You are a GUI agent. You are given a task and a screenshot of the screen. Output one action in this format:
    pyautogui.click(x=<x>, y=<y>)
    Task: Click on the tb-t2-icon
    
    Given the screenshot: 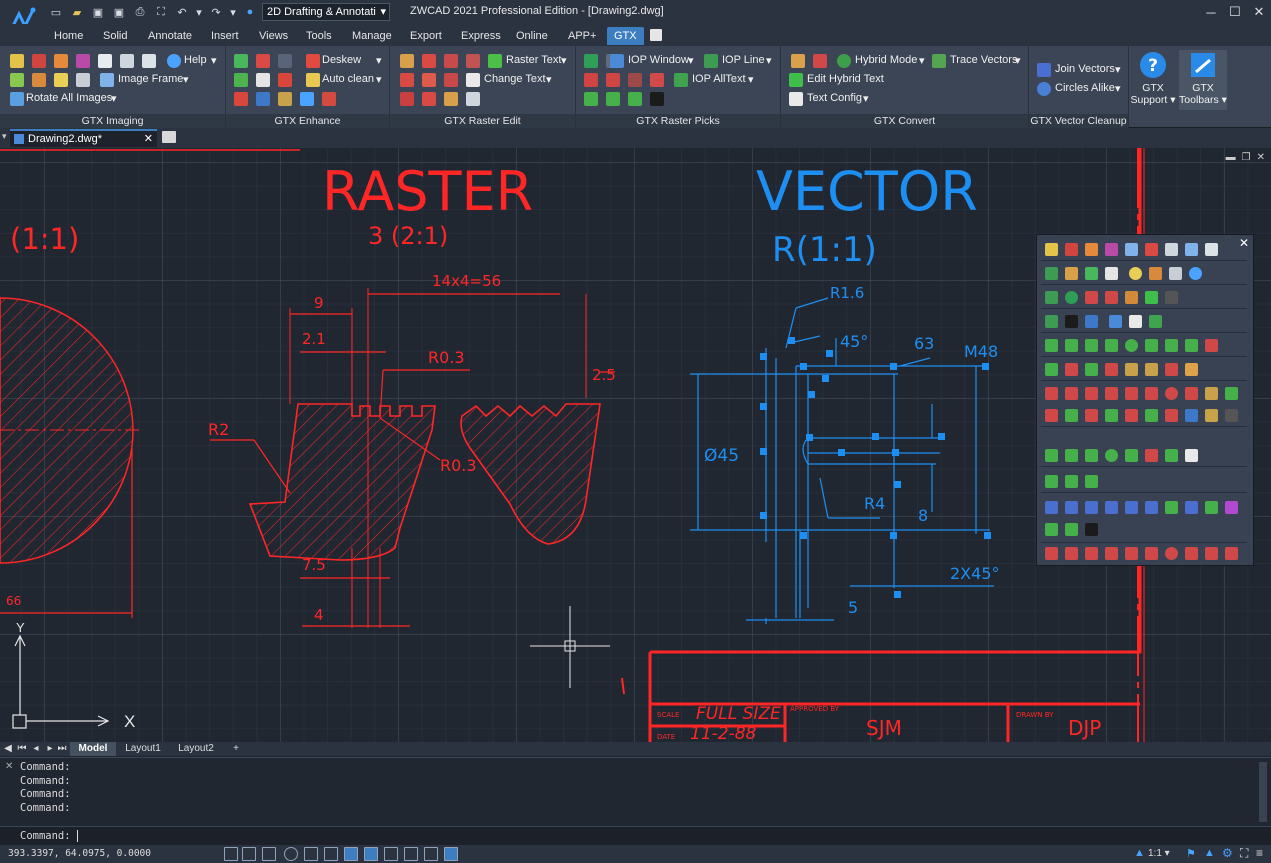 What is the action you would take?
    pyautogui.click(x=1071, y=455)
    